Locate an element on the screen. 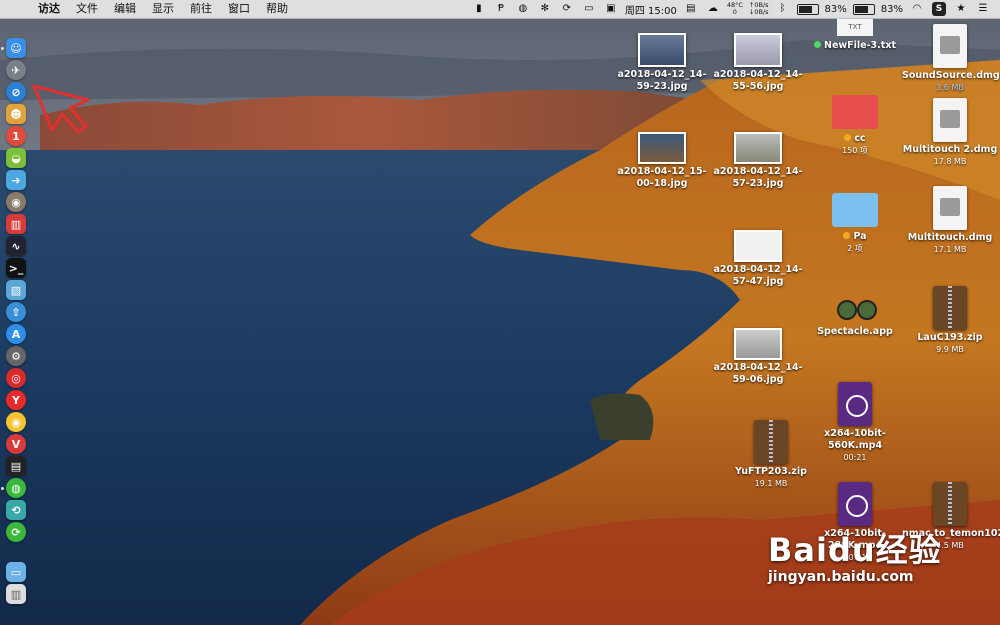 This screenshot has width=1000, height=625. desktop-text-file: TXT NewFile-3.txt is located at coordinates (855, 35).